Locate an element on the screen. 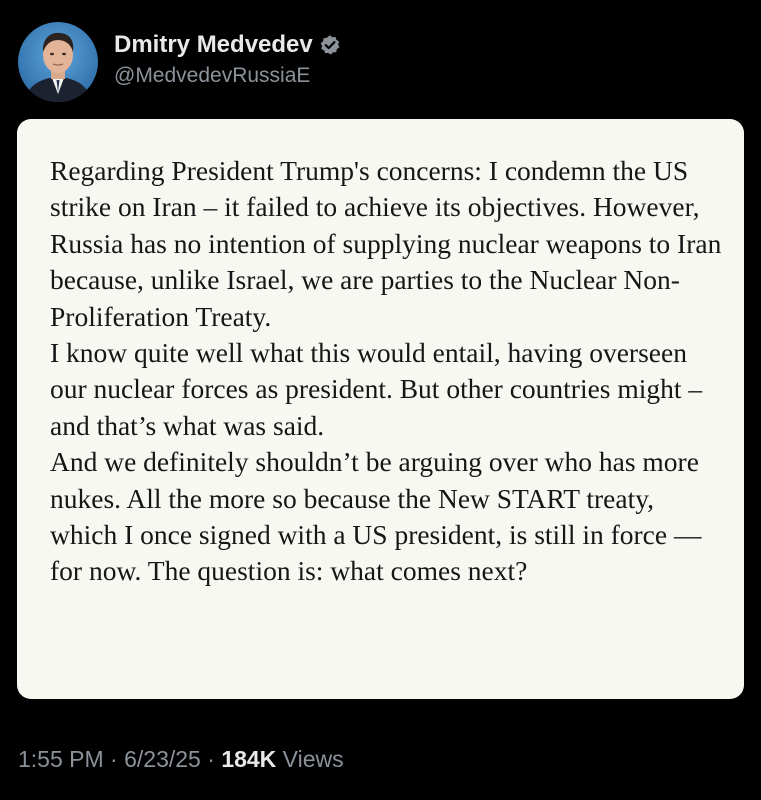 The width and height of the screenshot is (761, 800). profile-photo is located at coordinates (58, 62).